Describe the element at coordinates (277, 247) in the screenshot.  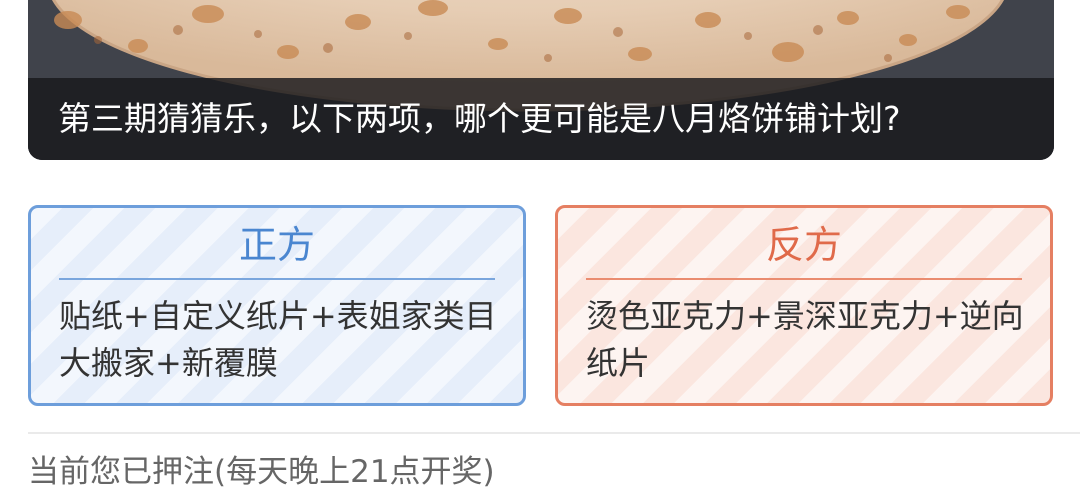
I see `option-title-pro: 正方` at that location.